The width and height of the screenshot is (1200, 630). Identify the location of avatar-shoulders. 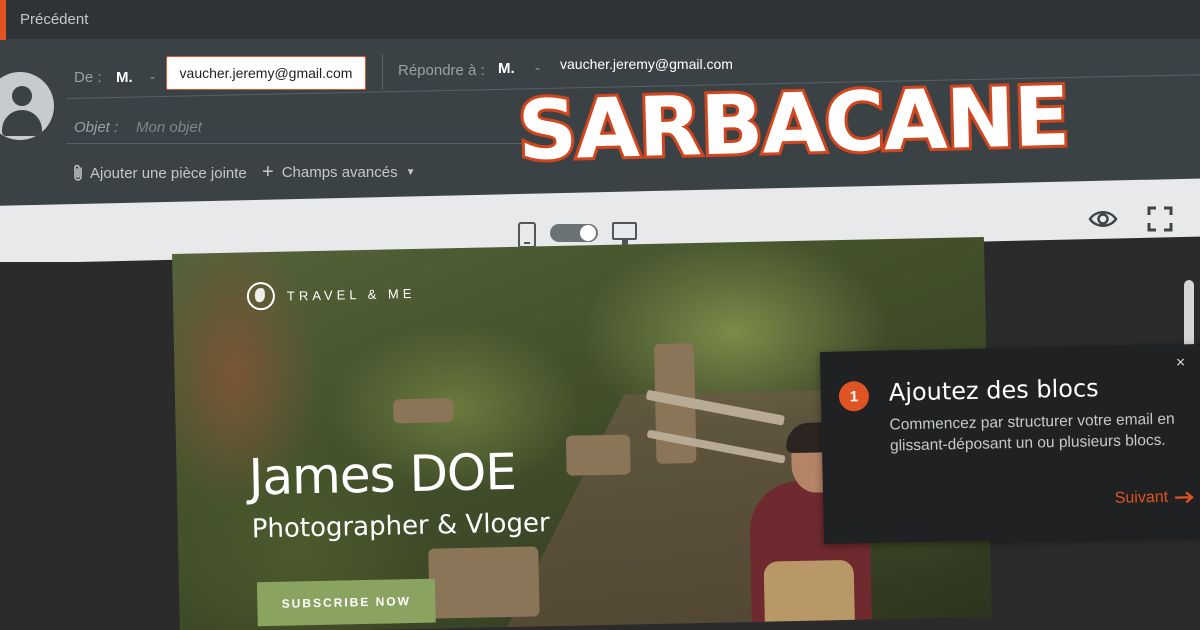
(22, 123).